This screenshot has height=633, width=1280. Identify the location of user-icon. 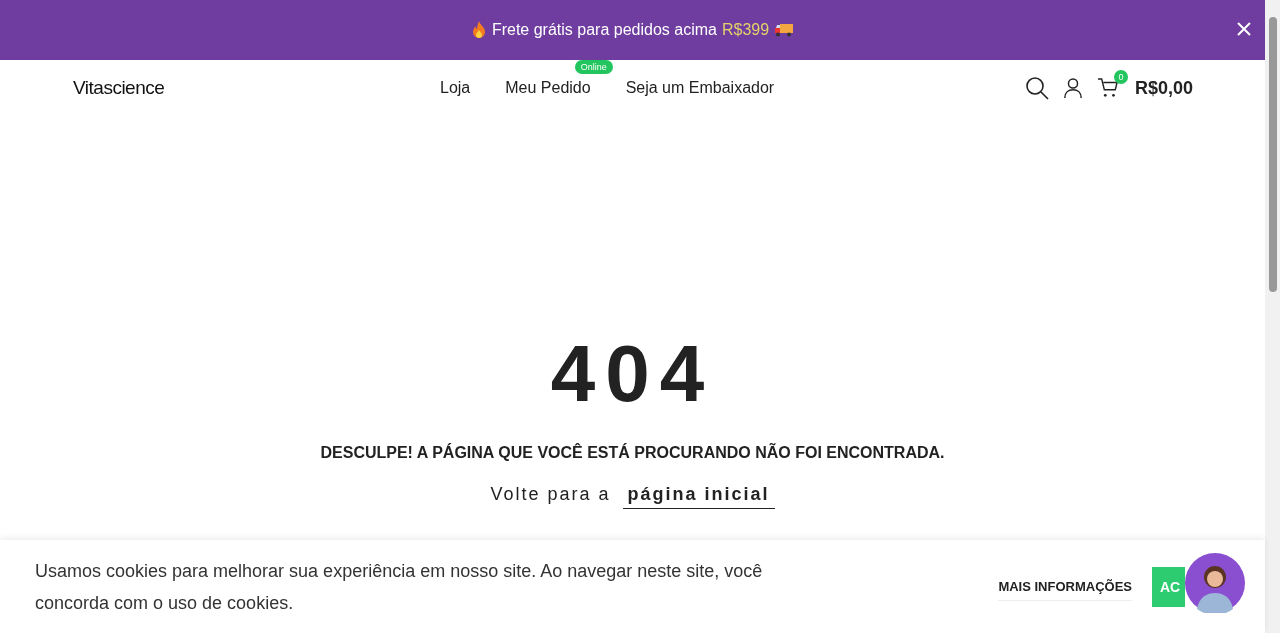
(1072, 88).